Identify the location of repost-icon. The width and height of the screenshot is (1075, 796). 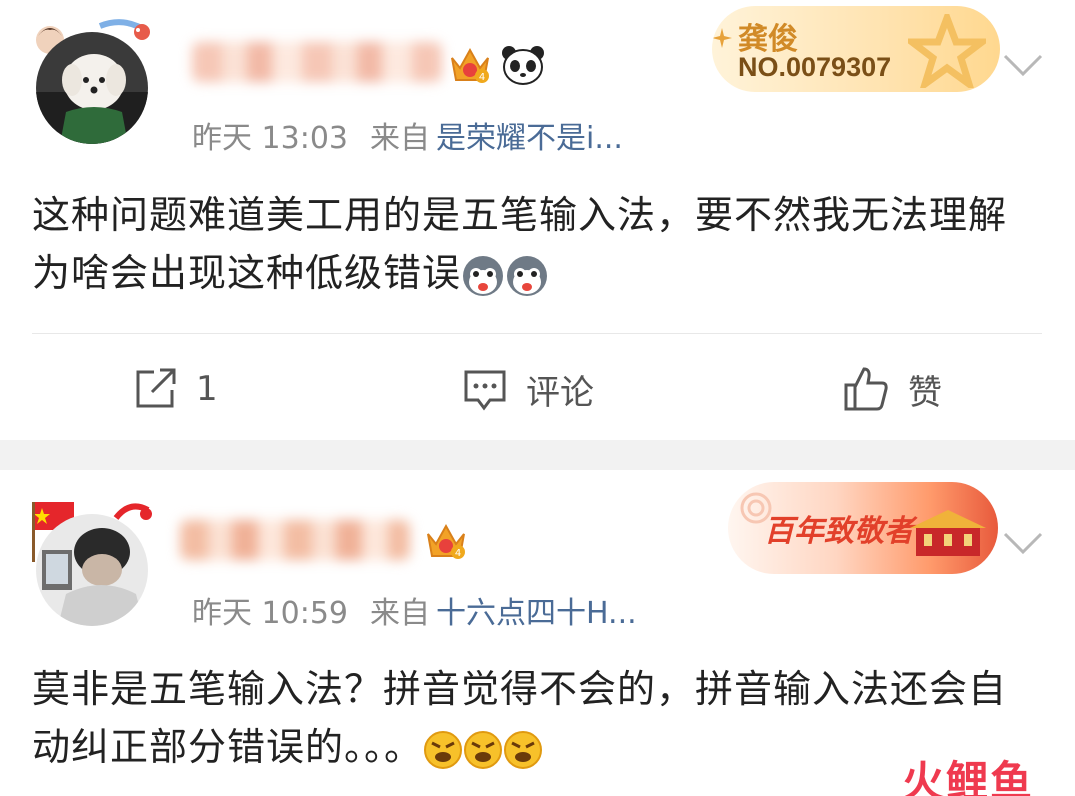
(156, 388).